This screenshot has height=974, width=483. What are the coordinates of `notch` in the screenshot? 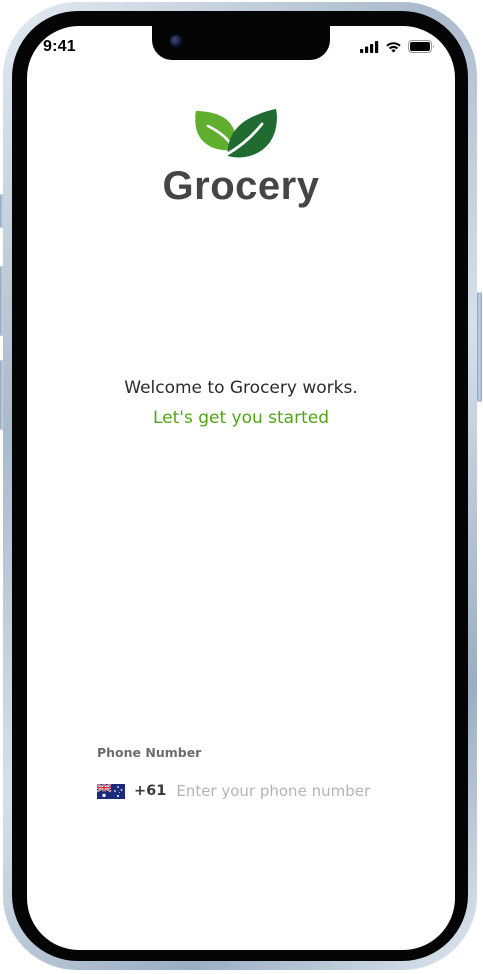 It's located at (241, 43).